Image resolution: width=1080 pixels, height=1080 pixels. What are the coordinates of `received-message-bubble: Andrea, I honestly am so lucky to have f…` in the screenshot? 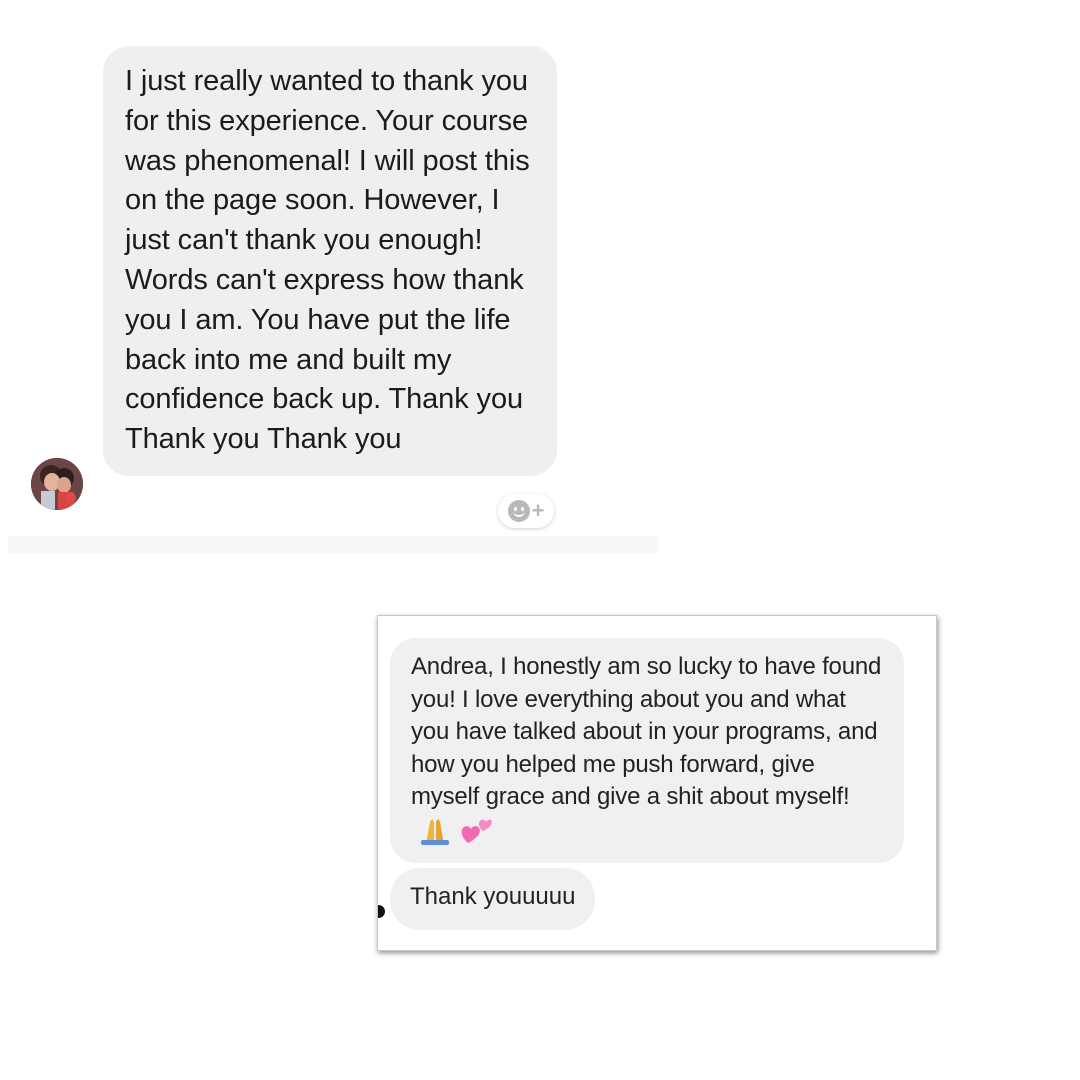 It's located at (647, 751).